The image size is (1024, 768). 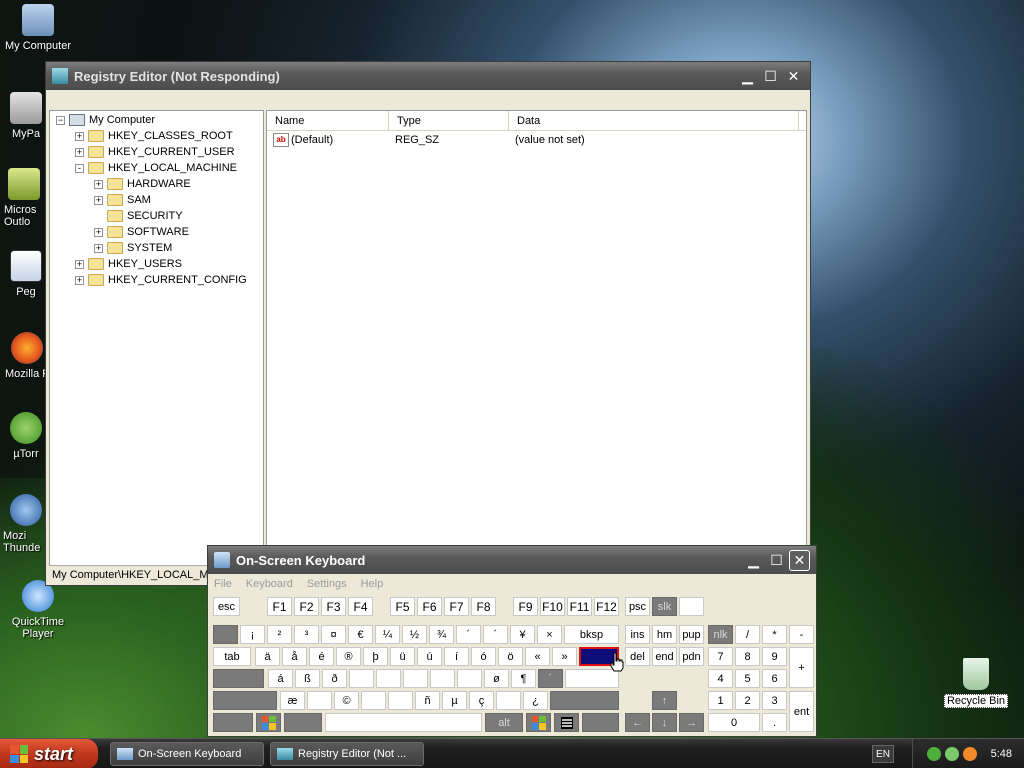 I want to click on key-num-4: 4, so click(x=720, y=678).